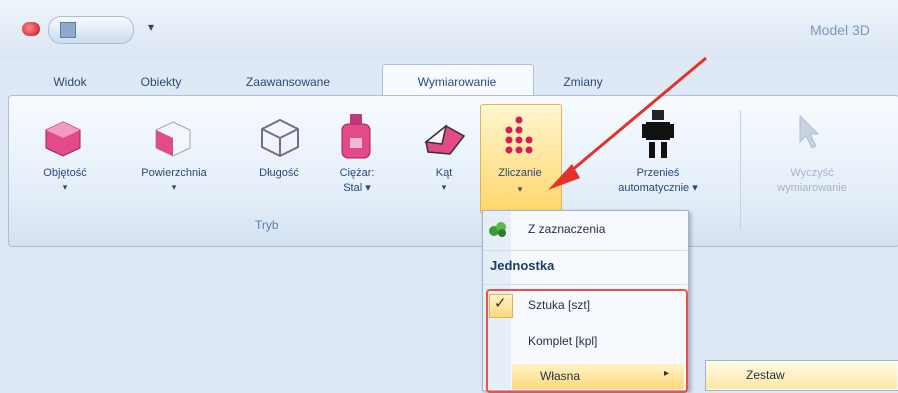 The width and height of the screenshot is (898, 393). I want to click on ciezar-button: Ciężar:, so click(357, 173).